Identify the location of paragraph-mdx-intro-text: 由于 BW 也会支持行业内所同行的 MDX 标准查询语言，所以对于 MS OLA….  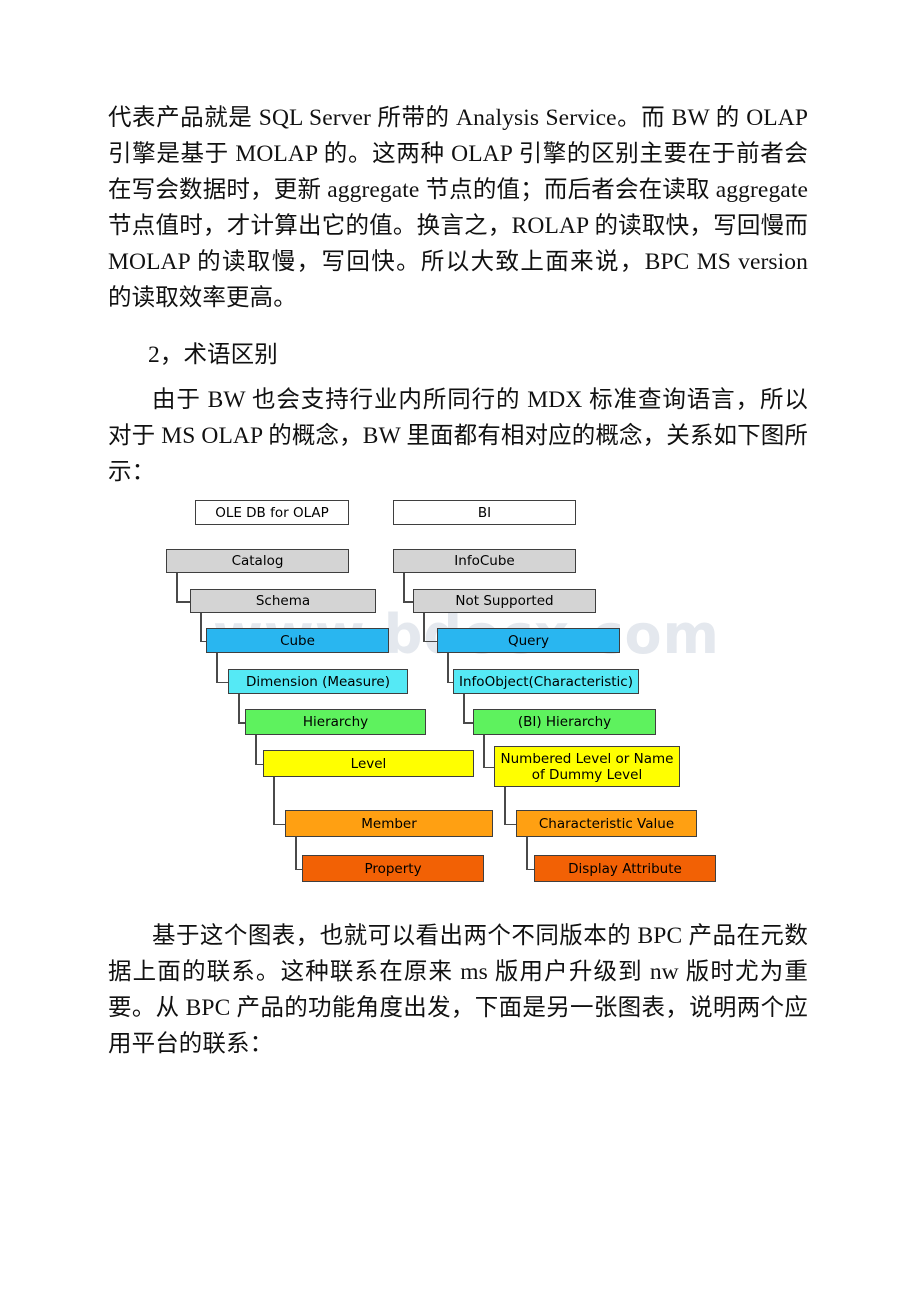
(458, 436).